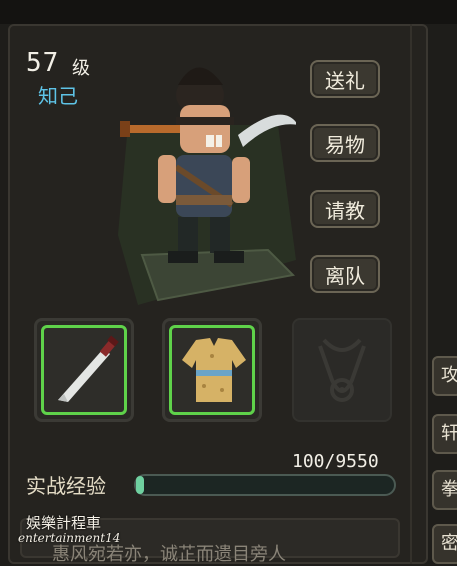 This screenshot has height=566, width=457. Describe the element at coordinates (69, 538) in the screenshot. I see `watermark-en: entertainment14` at that location.